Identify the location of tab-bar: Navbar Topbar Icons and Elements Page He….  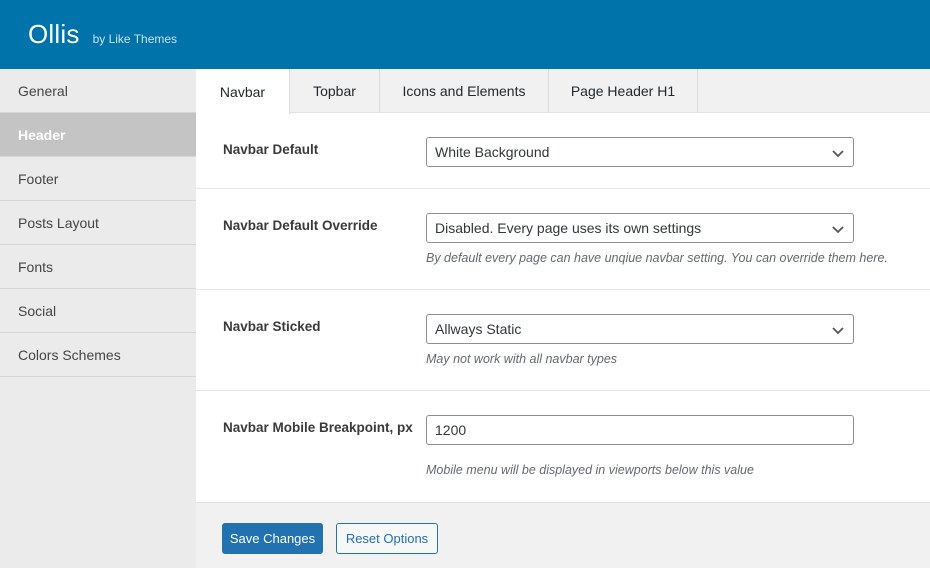
(563, 91).